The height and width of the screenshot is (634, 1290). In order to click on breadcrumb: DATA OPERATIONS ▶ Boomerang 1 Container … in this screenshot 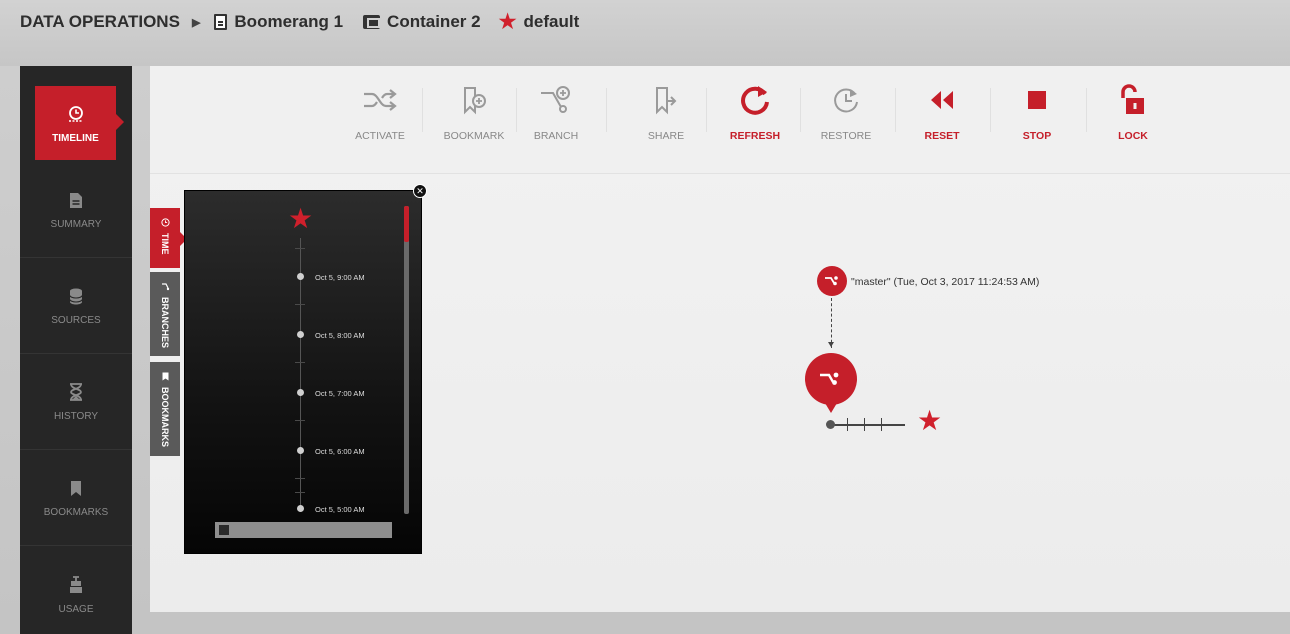, I will do `click(299, 22)`.